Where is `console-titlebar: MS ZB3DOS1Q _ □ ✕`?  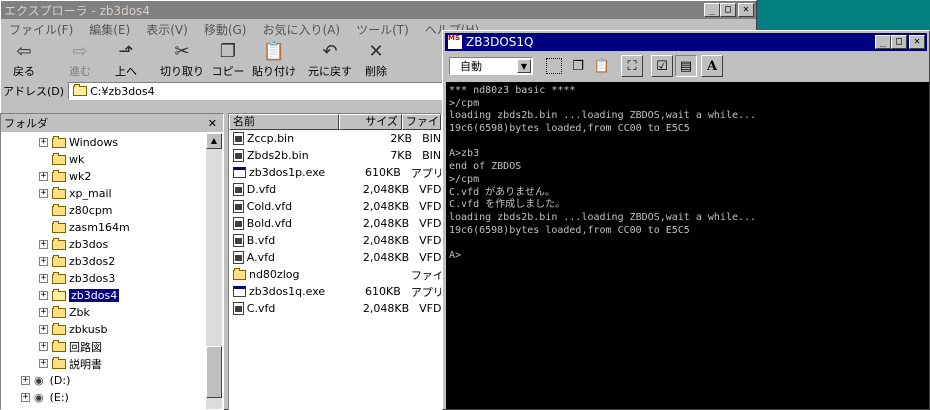 console-titlebar: MS ZB3DOS1Q _ □ ✕ is located at coordinates (686, 42).